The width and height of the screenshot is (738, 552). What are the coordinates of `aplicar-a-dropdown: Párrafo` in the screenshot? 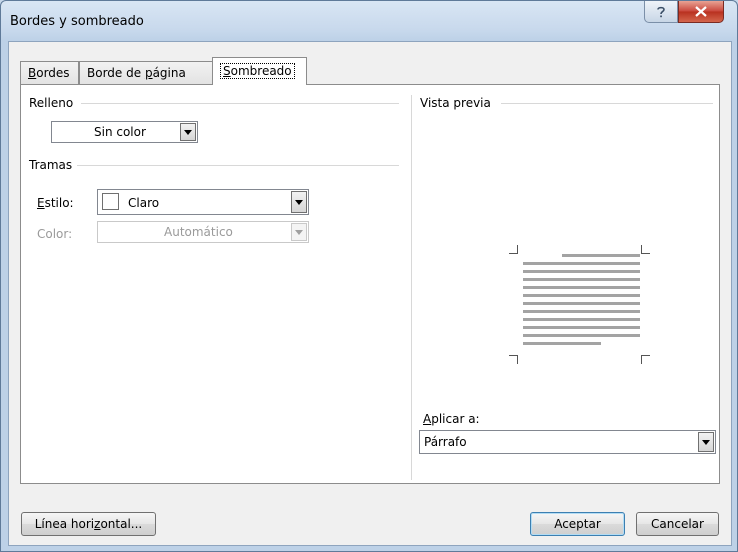 It's located at (567, 442).